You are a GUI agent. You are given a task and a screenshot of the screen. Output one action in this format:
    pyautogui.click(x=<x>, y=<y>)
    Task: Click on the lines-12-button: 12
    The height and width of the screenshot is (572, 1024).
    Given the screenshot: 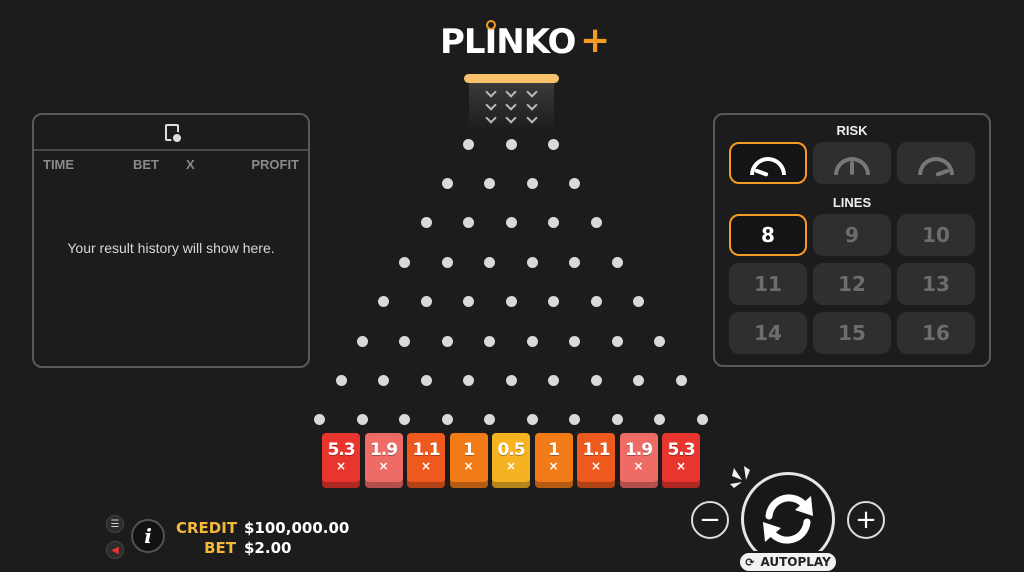 What is the action you would take?
    pyautogui.click(x=852, y=284)
    